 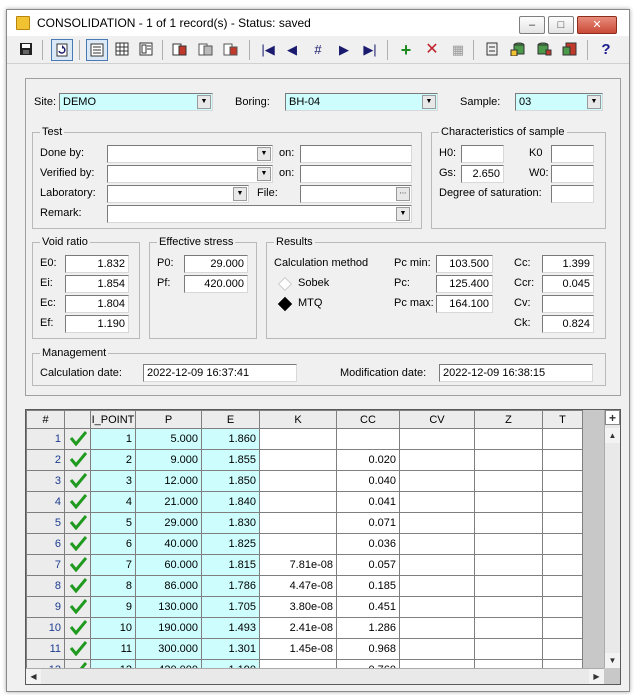 I want to click on grid-cell-k: 2.41e-08, so click(x=298, y=628).